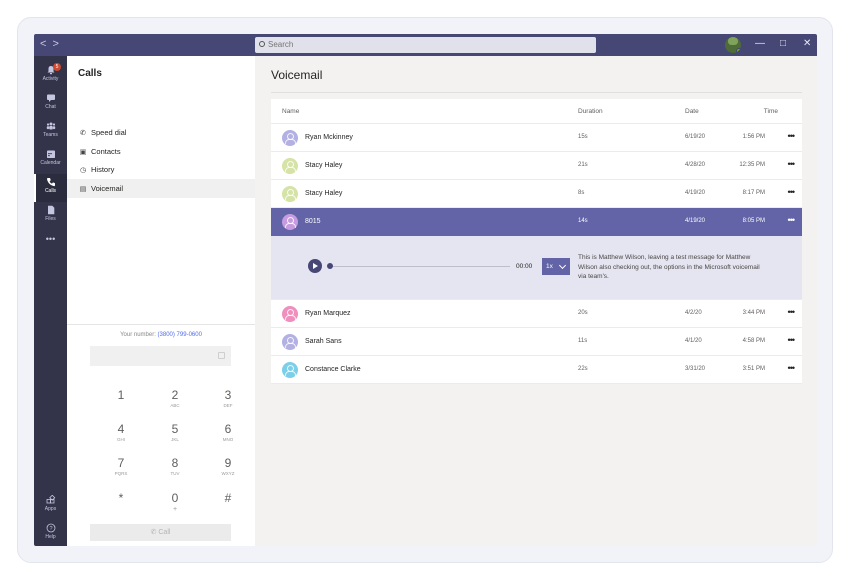 The width and height of the screenshot is (850, 580). Describe the element at coordinates (107, 188) in the screenshot. I see `nav-item-label: Voicemail` at that location.